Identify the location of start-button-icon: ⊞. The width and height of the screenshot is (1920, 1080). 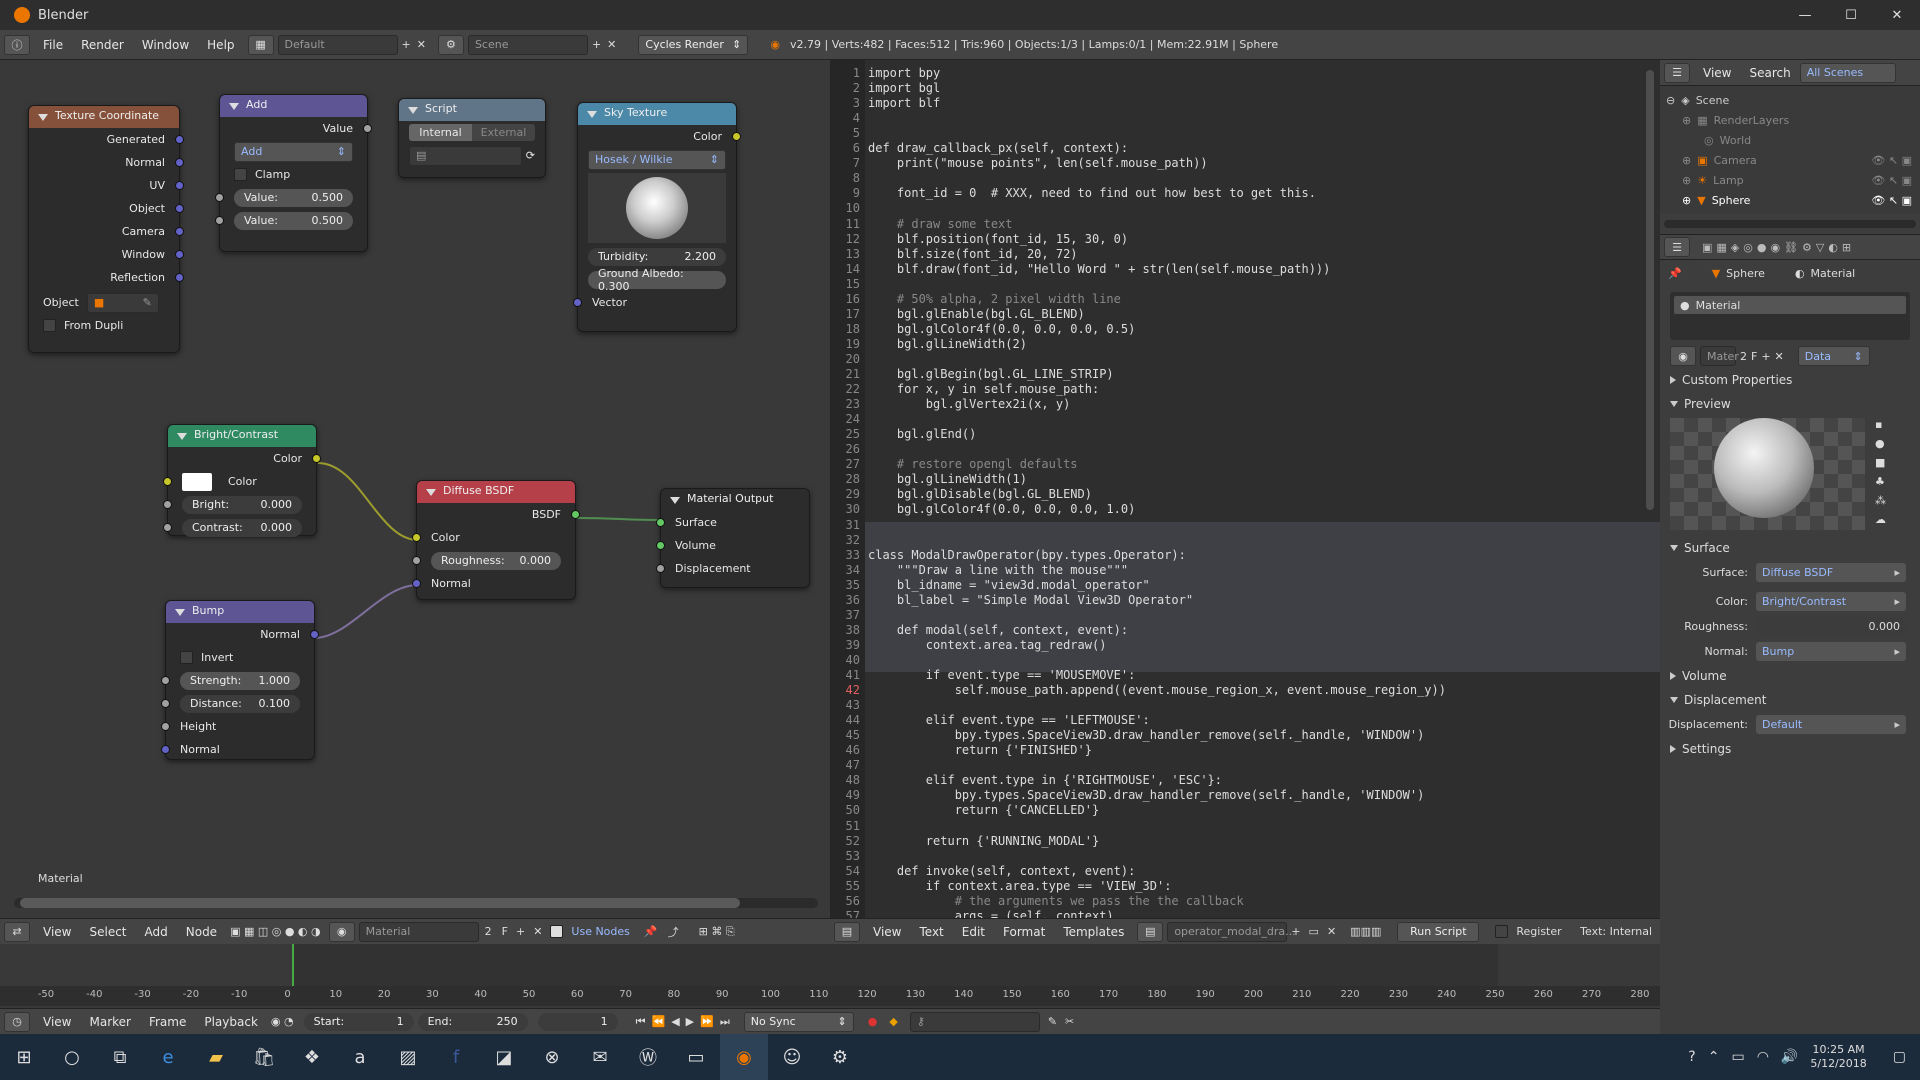
(24, 1057).